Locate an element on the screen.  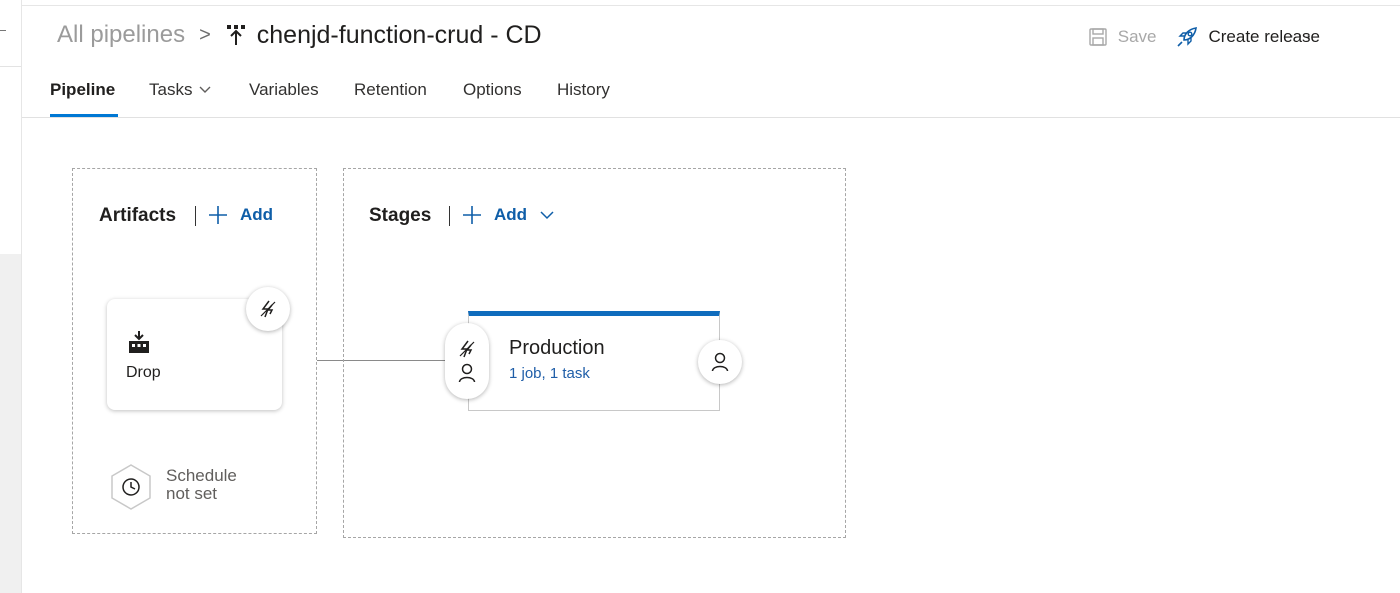
tab-tasks: Tasks is located at coordinates (180, 90).